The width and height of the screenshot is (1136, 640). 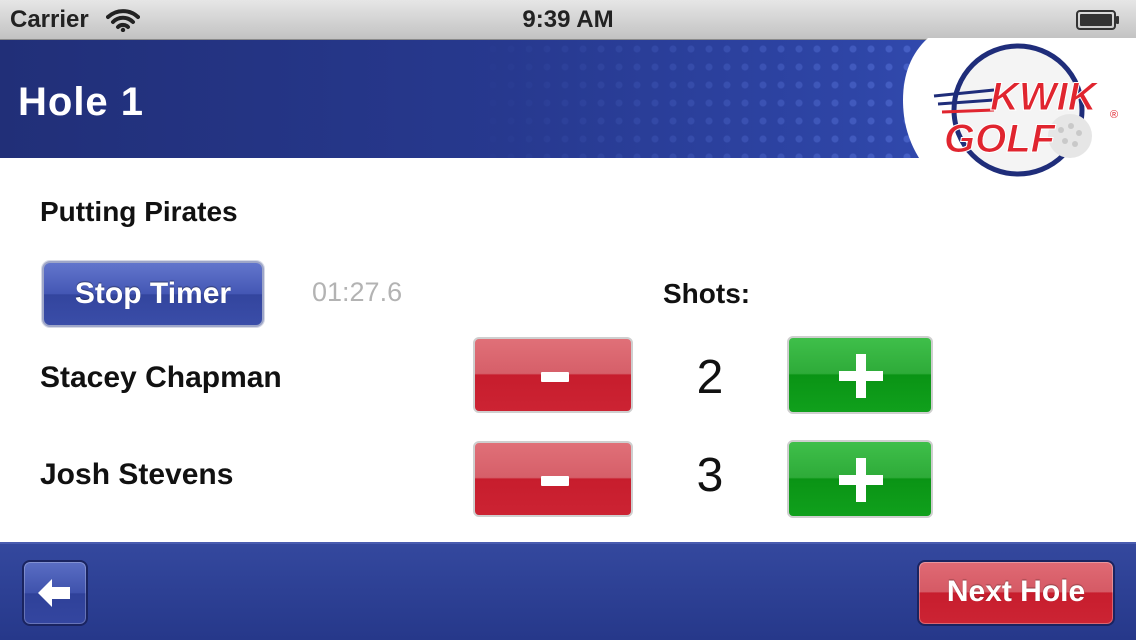 I want to click on back-button, so click(x=55, y=593).